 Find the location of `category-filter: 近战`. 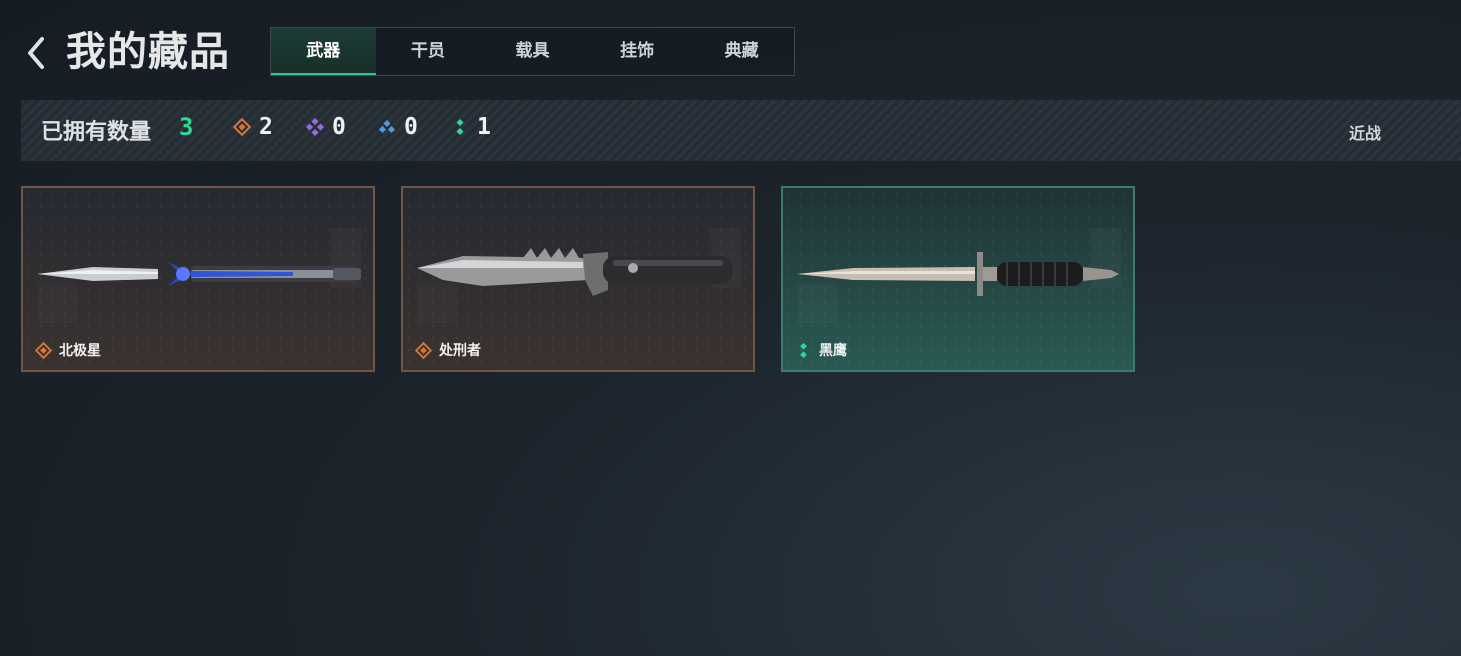

category-filter: 近战 is located at coordinates (1365, 132).